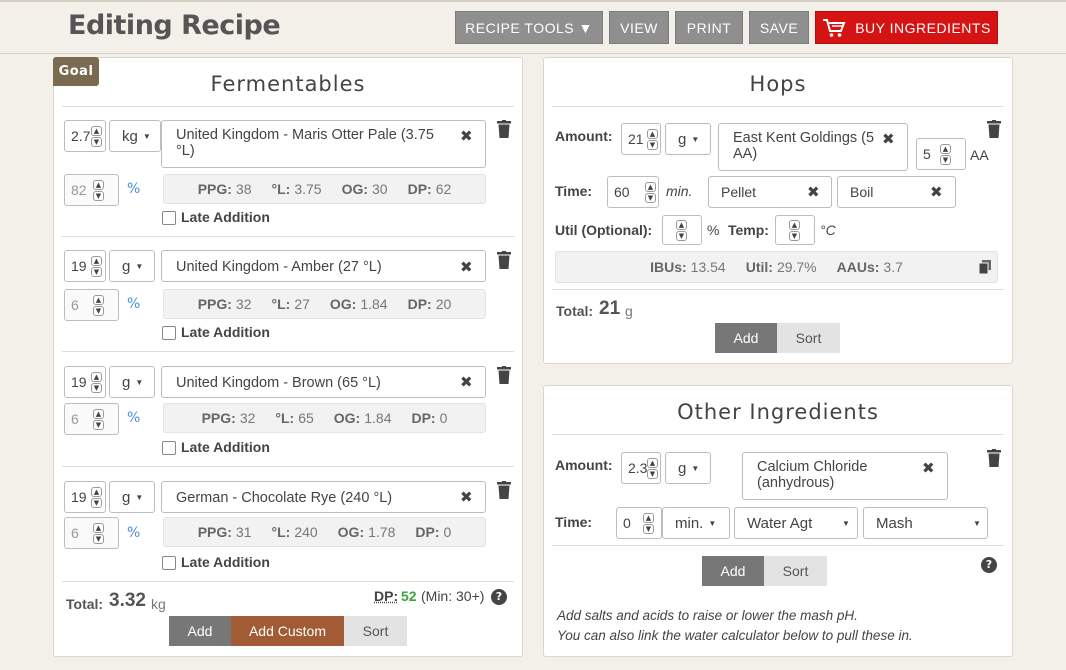 This screenshot has height=670, width=1066. I want to click on aa-label: AA, so click(979, 155).